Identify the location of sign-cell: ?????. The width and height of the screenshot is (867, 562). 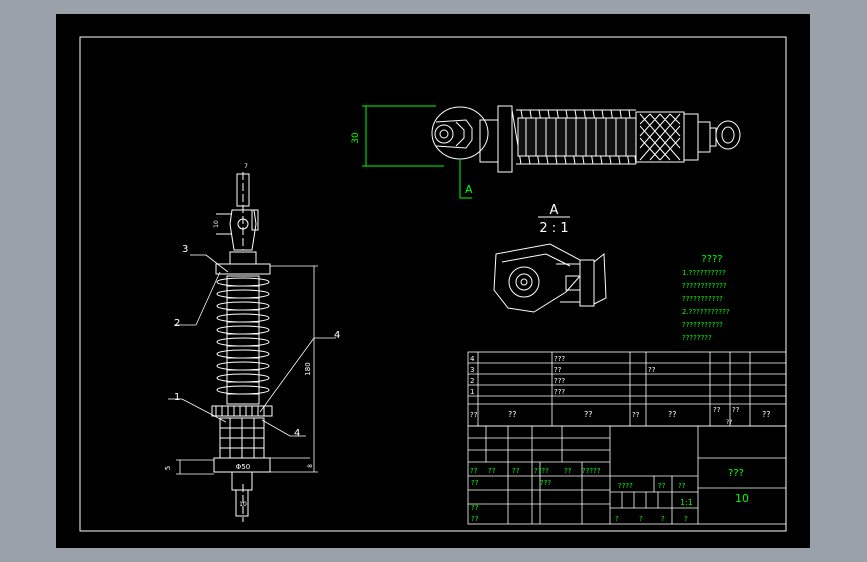
(591, 471).